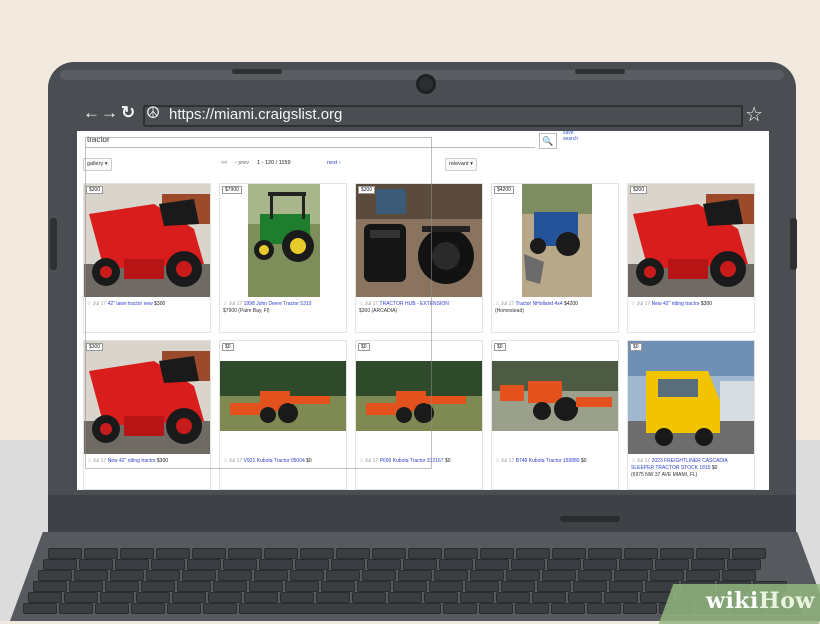  I want to click on listing-card: $300 ☆ Jul 17 42" lawn tractor new $300, so click(147, 258).